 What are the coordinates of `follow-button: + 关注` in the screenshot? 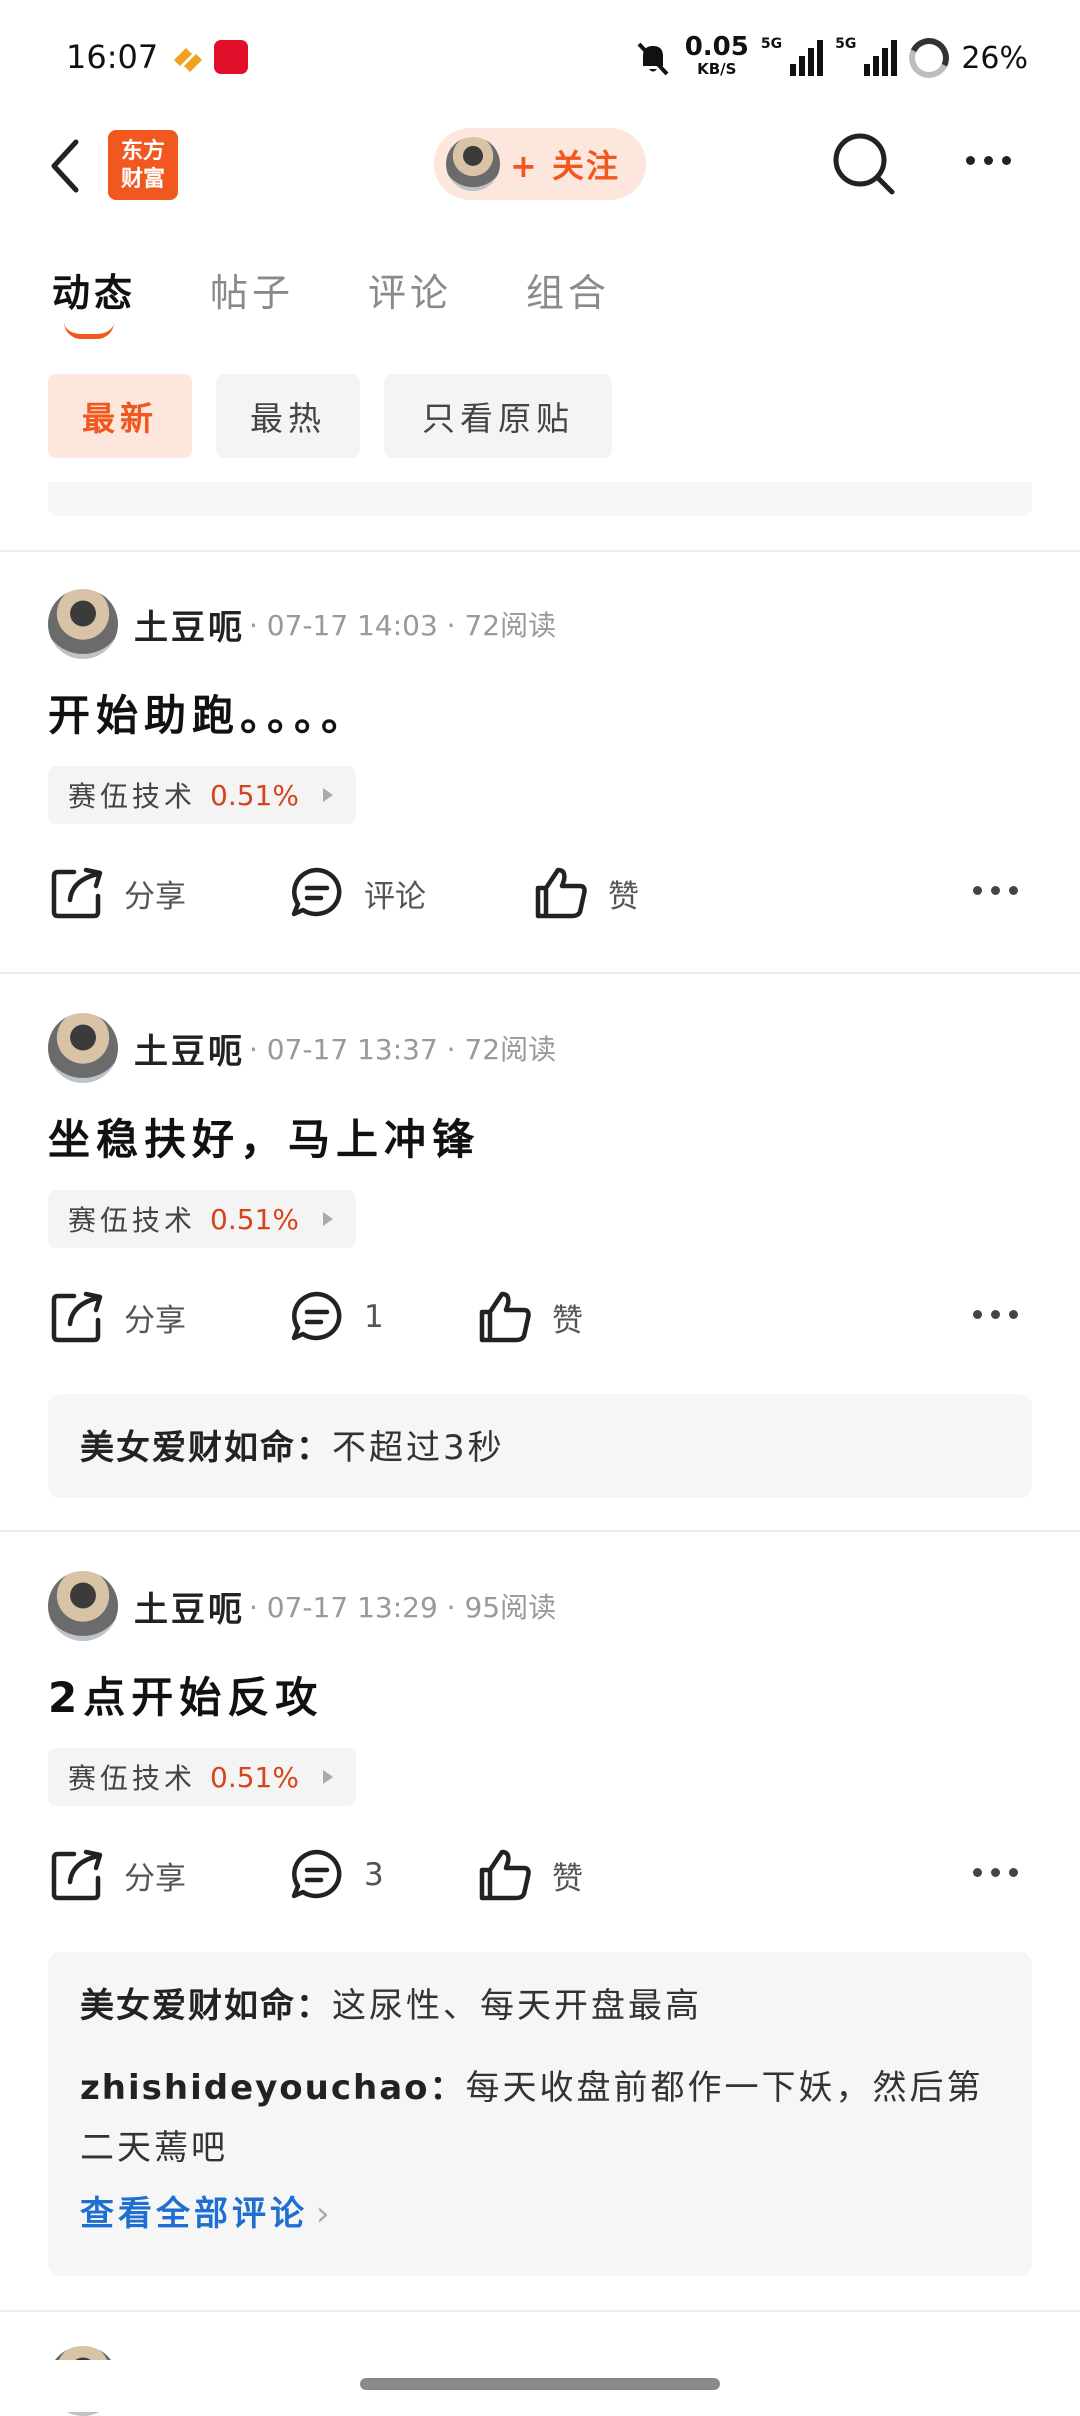 It's located at (540, 164).